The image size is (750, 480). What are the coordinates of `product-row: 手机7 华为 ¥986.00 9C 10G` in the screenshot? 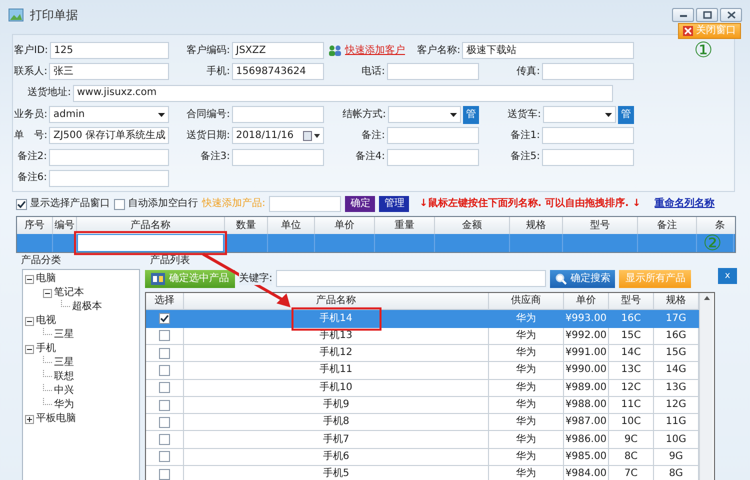 It's located at (422, 440).